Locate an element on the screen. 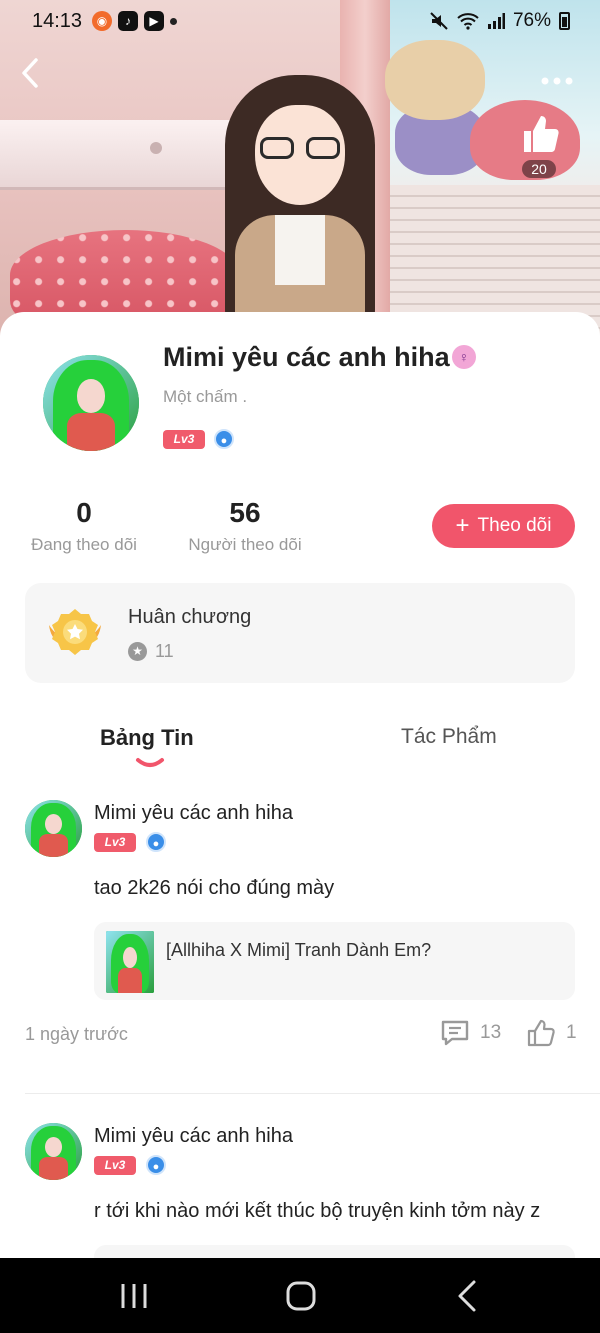 The width and height of the screenshot is (600, 1333). followers-label: Người theo dõi is located at coordinates (245, 544).